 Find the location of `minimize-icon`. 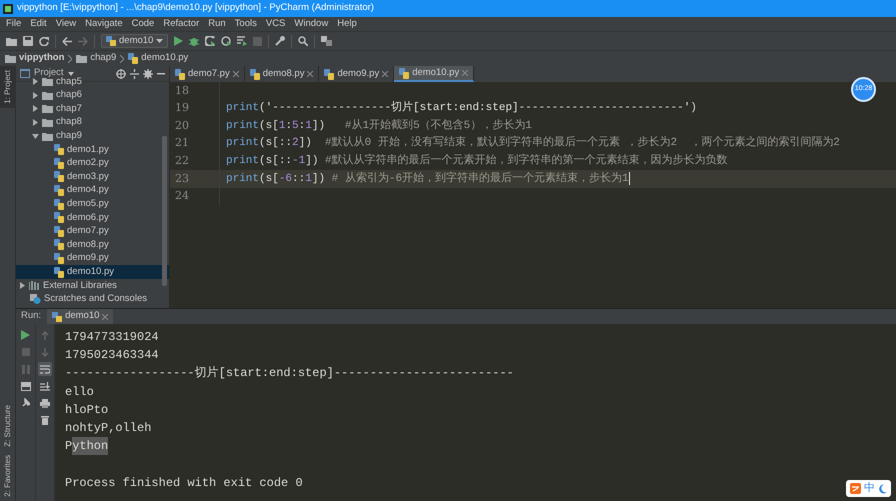

minimize-icon is located at coordinates (161, 73).